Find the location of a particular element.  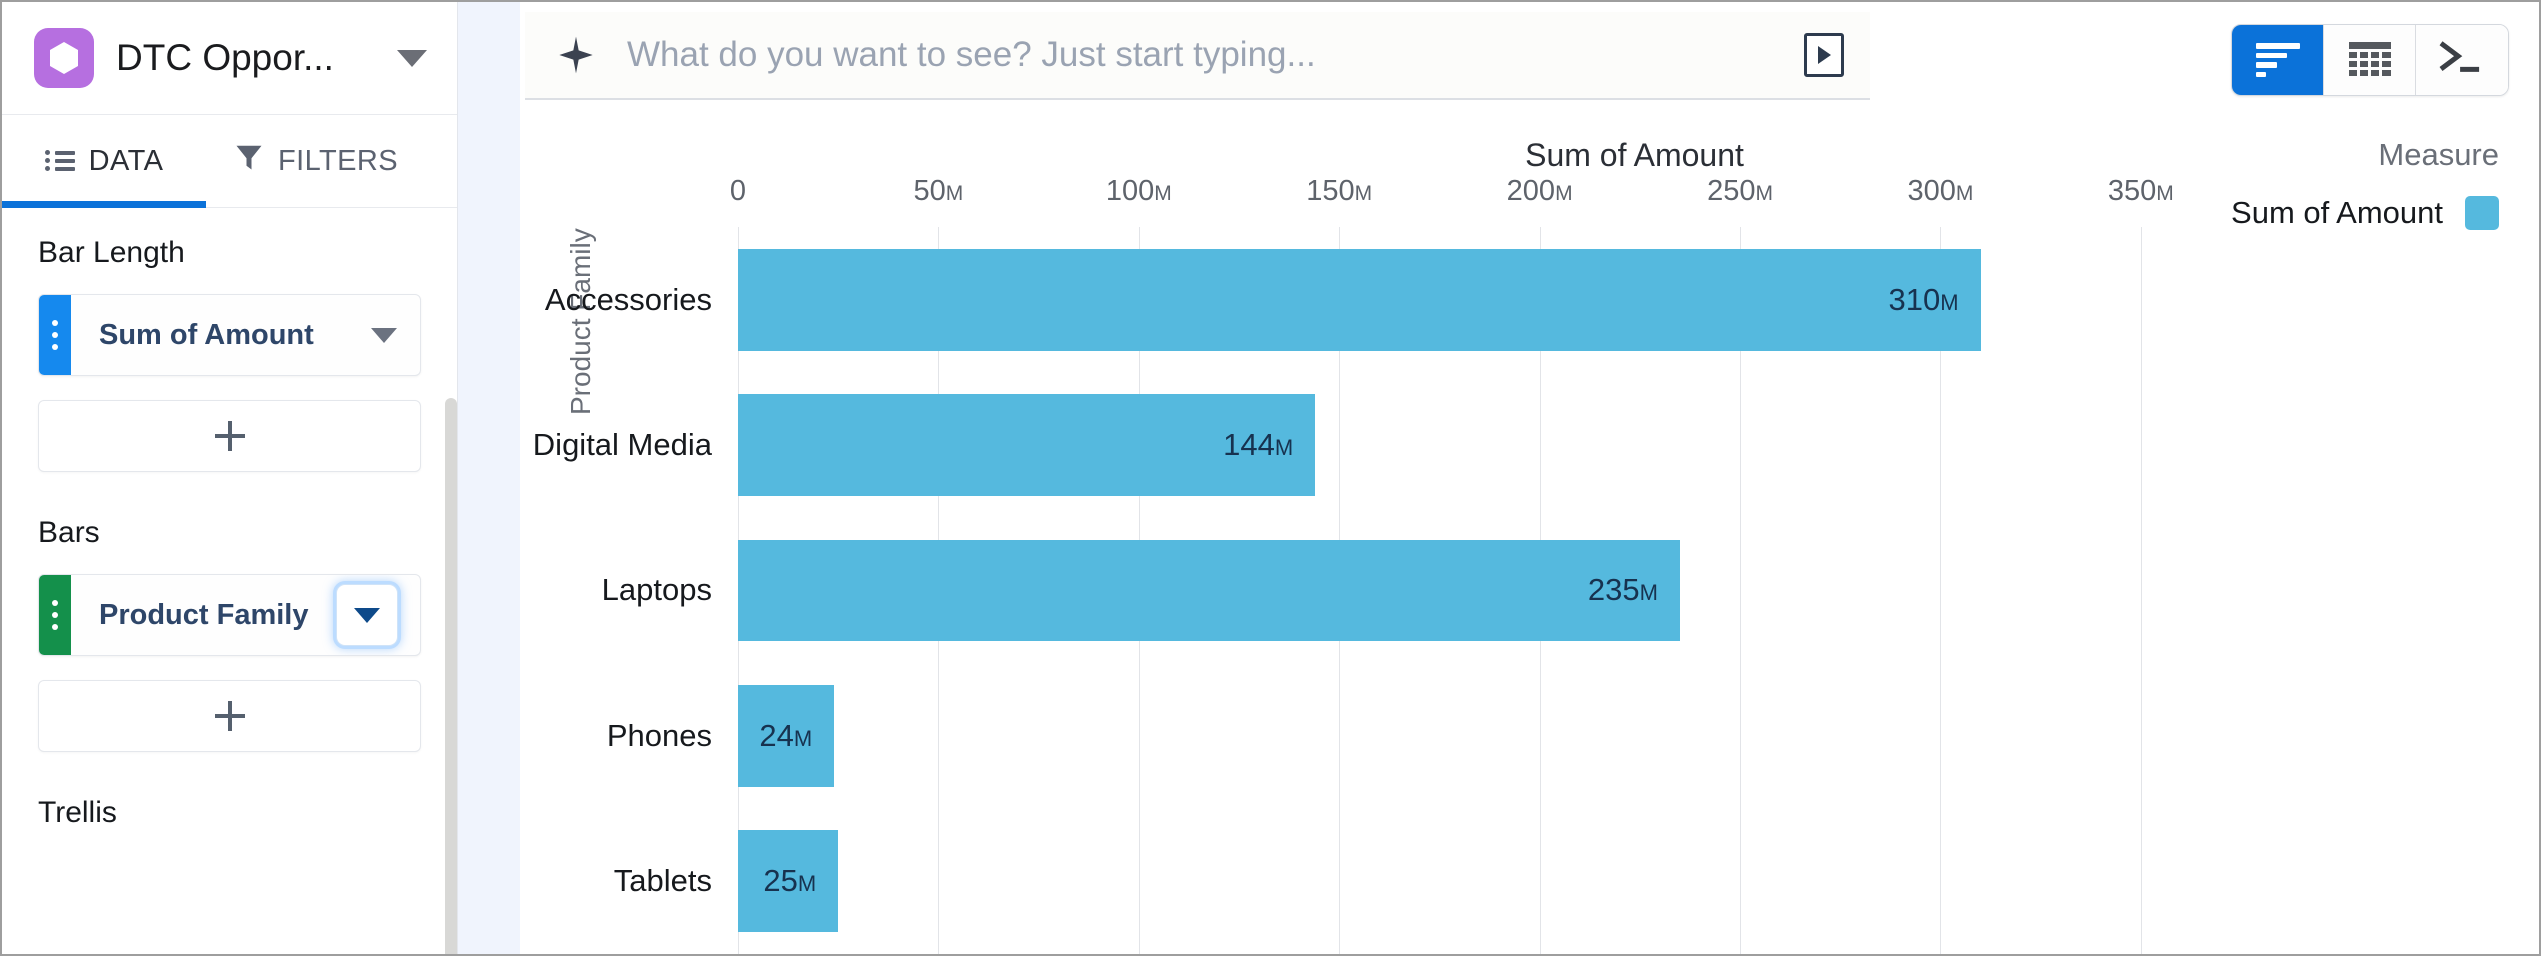

list-icon is located at coordinates (59, 161).